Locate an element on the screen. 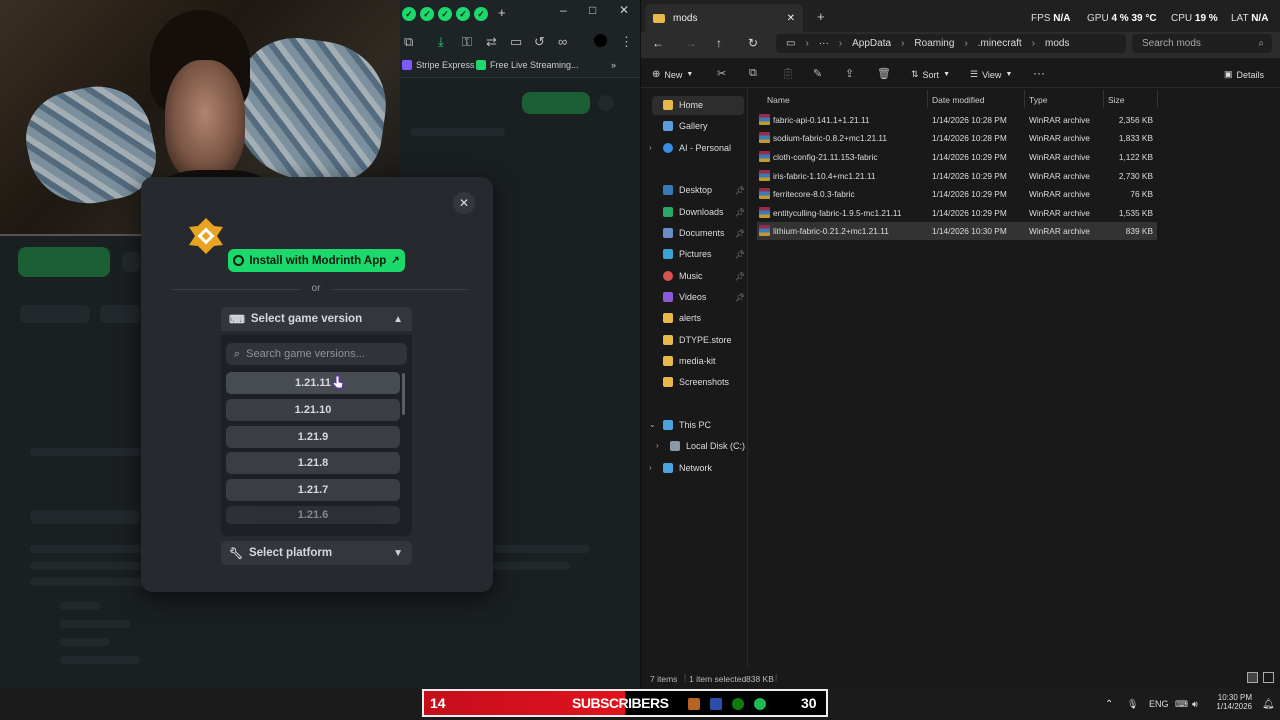 This screenshot has width=1280, height=720. column-header-type: Type is located at coordinates (1038, 100).